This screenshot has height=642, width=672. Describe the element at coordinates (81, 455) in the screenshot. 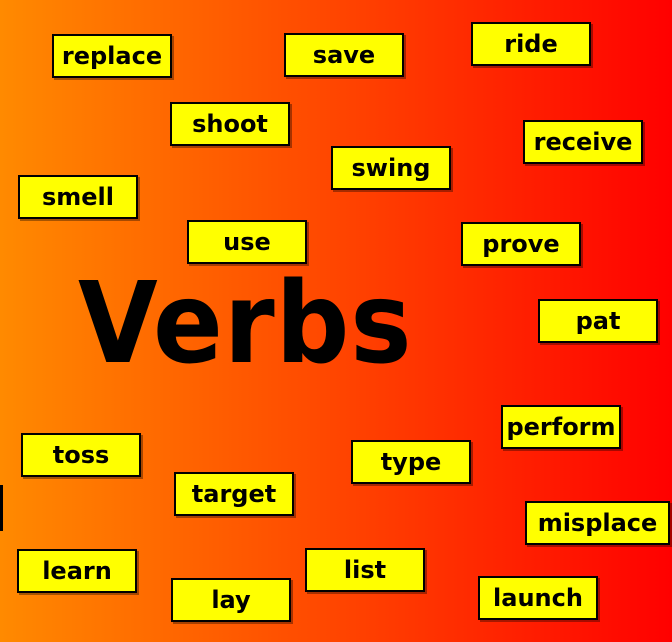

I see `verb-card: toss` at that location.